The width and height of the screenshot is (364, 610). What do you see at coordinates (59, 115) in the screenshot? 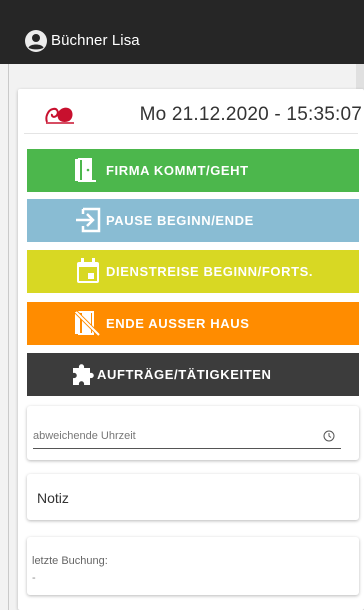
I see `company-logo-icon` at bounding box center [59, 115].